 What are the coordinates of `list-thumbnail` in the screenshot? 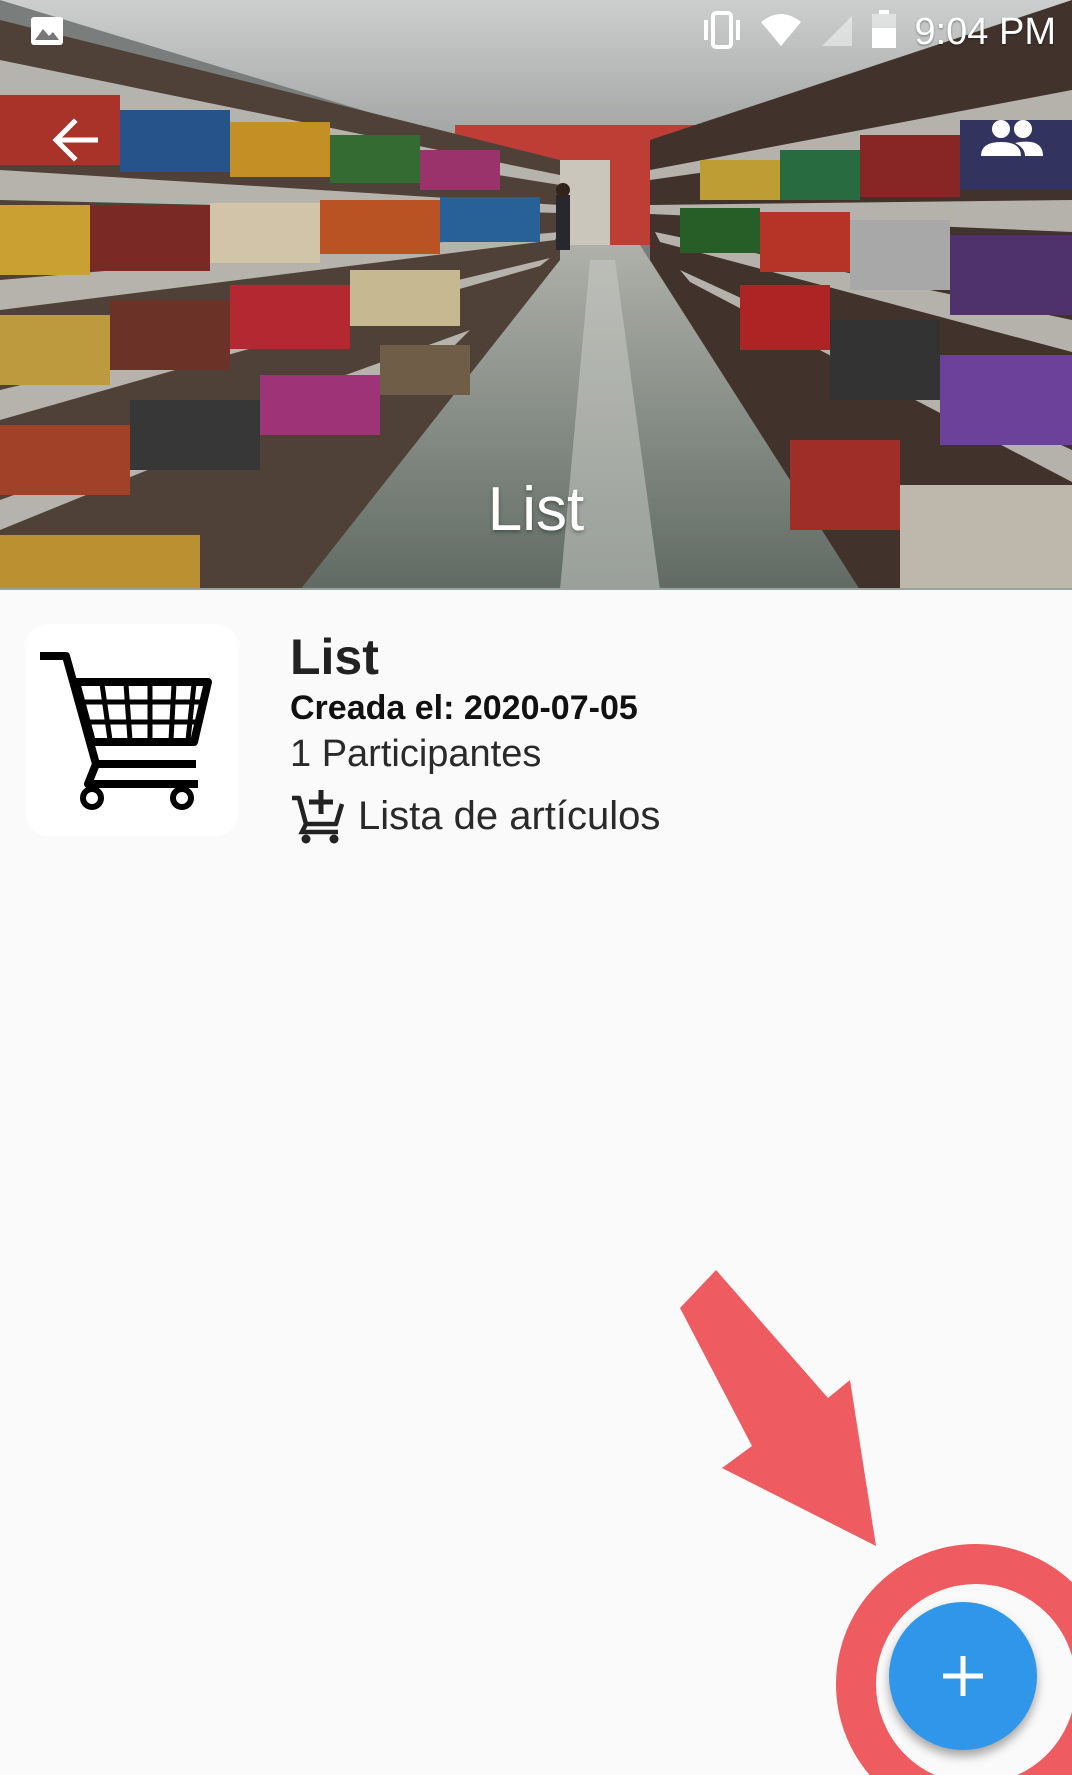 It's located at (132, 730).